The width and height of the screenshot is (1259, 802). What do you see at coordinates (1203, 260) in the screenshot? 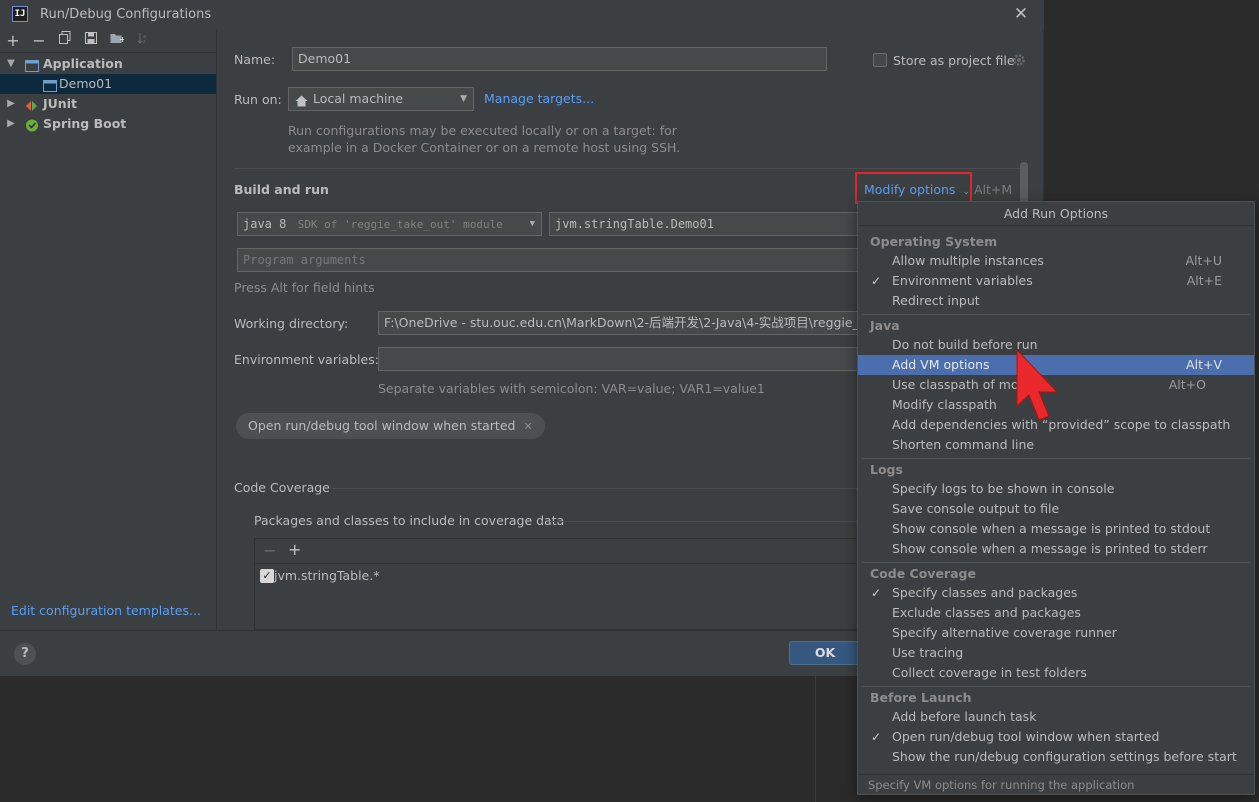
I see `option-shortcut: Alt+U` at bounding box center [1203, 260].